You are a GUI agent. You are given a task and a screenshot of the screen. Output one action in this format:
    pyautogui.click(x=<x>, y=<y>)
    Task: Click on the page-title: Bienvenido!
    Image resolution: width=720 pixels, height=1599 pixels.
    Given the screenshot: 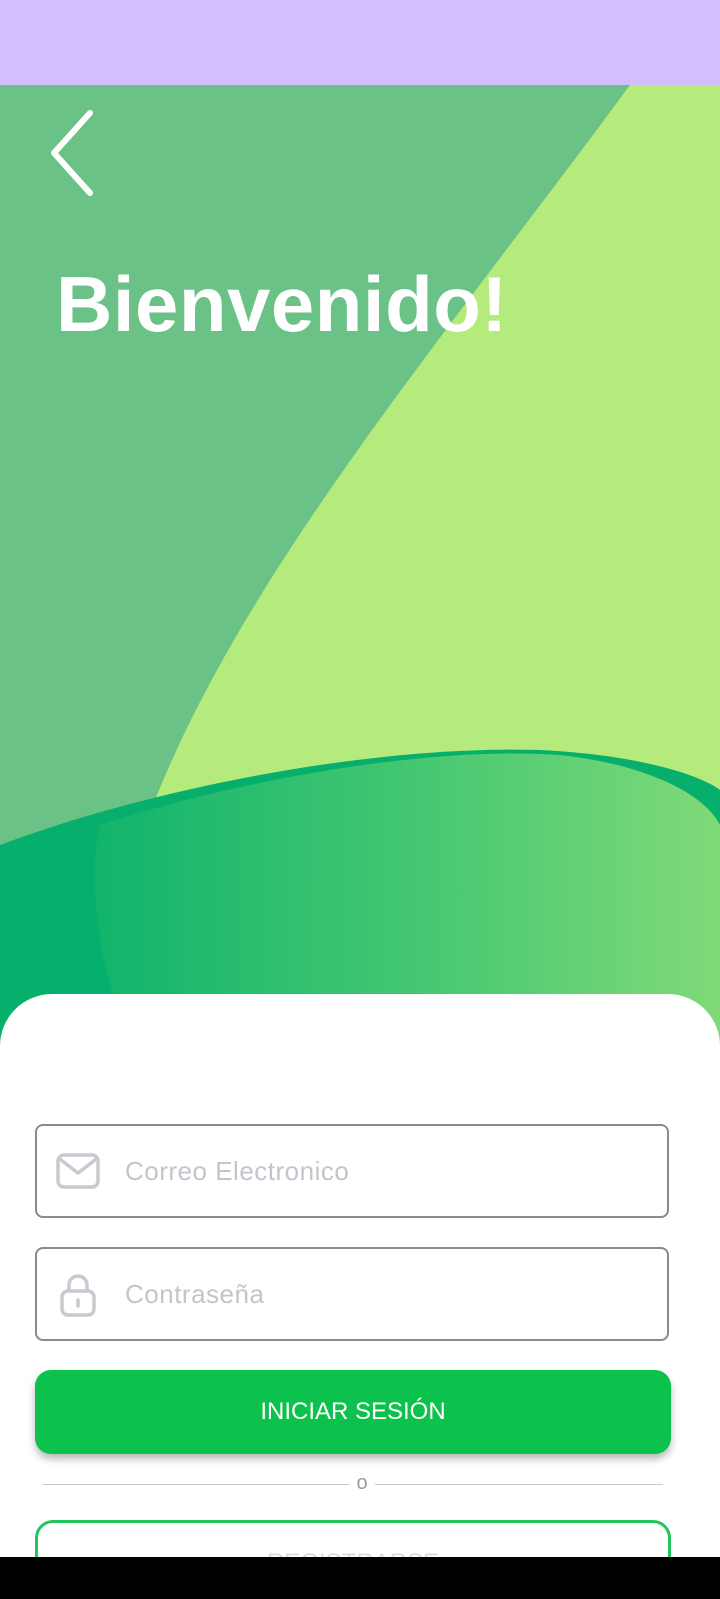 What is the action you would take?
    pyautogui.click(x=282, y=304)
    